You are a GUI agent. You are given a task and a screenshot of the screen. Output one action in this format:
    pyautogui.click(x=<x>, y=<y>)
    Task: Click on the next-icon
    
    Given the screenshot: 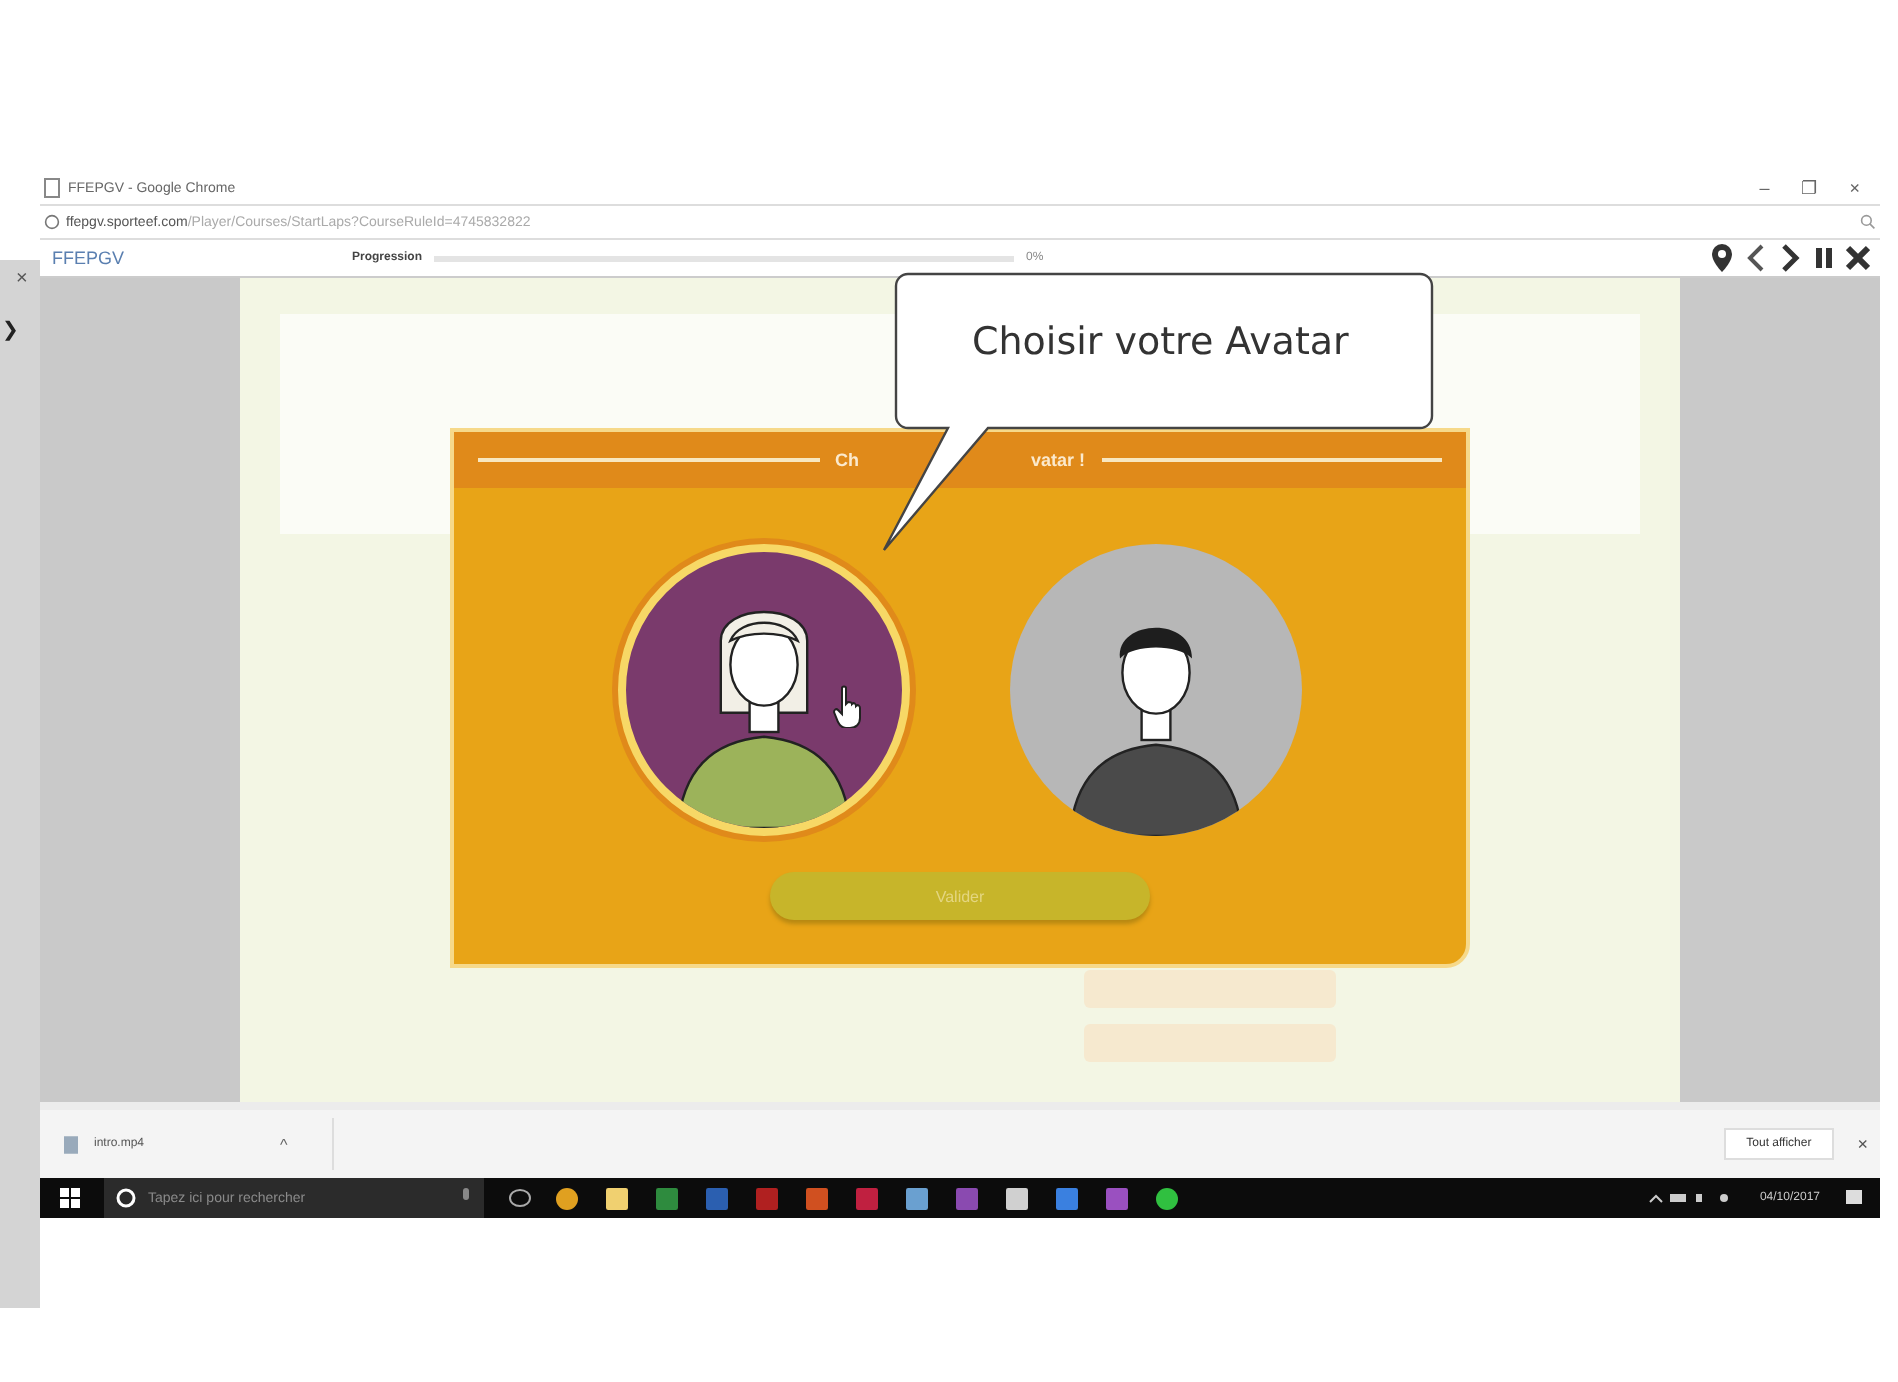 What is the action you would take?
    pyautogui.click(x=1790, y=258)
    